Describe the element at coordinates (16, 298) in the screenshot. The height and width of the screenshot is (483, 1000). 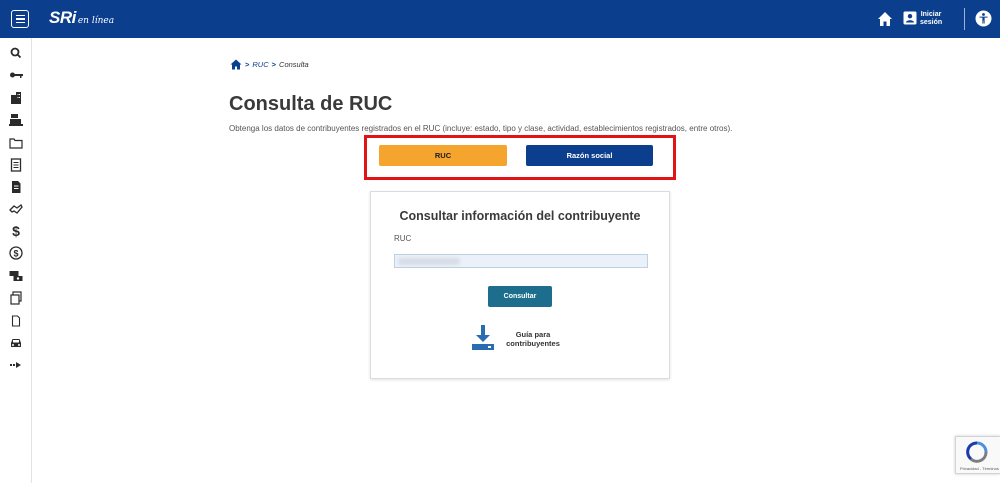
I see `documents-icon` at that location.